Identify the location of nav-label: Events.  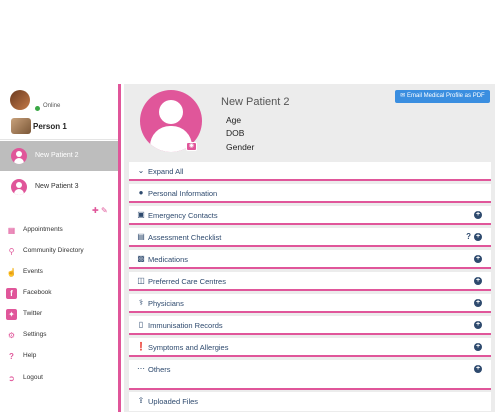
(33, 271).